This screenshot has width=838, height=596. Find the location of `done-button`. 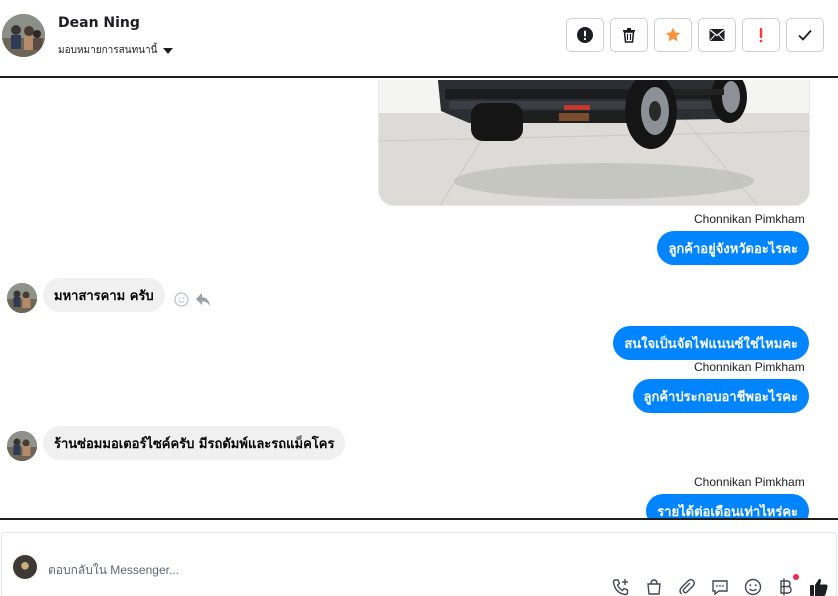

done-button is located at coordinates (805, 35).